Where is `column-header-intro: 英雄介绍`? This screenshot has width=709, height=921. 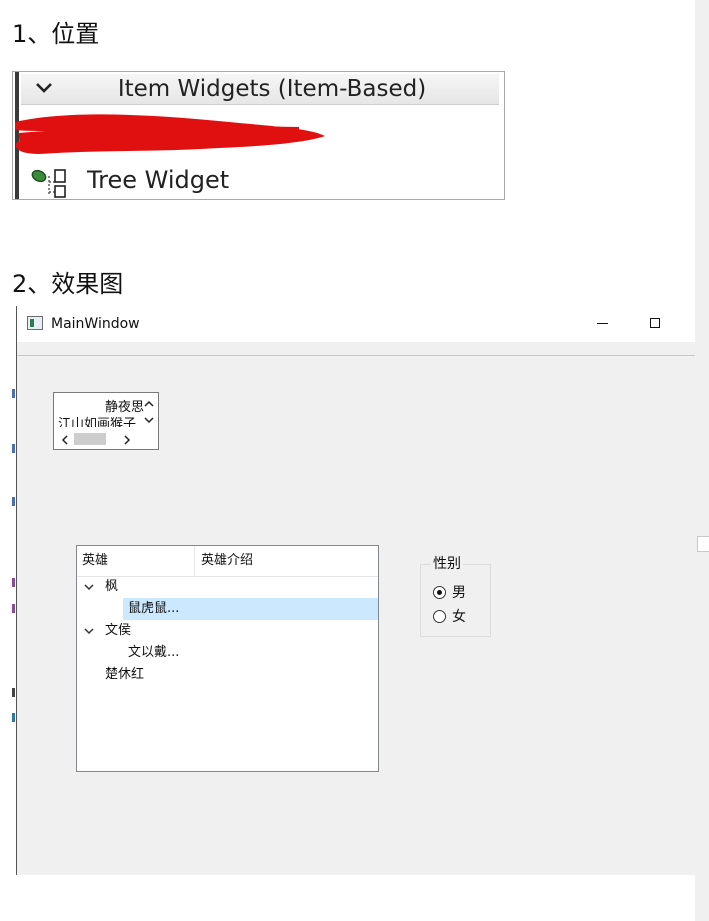
column-header-intro: 英雄介绍 is located at coordinates (227, 561).